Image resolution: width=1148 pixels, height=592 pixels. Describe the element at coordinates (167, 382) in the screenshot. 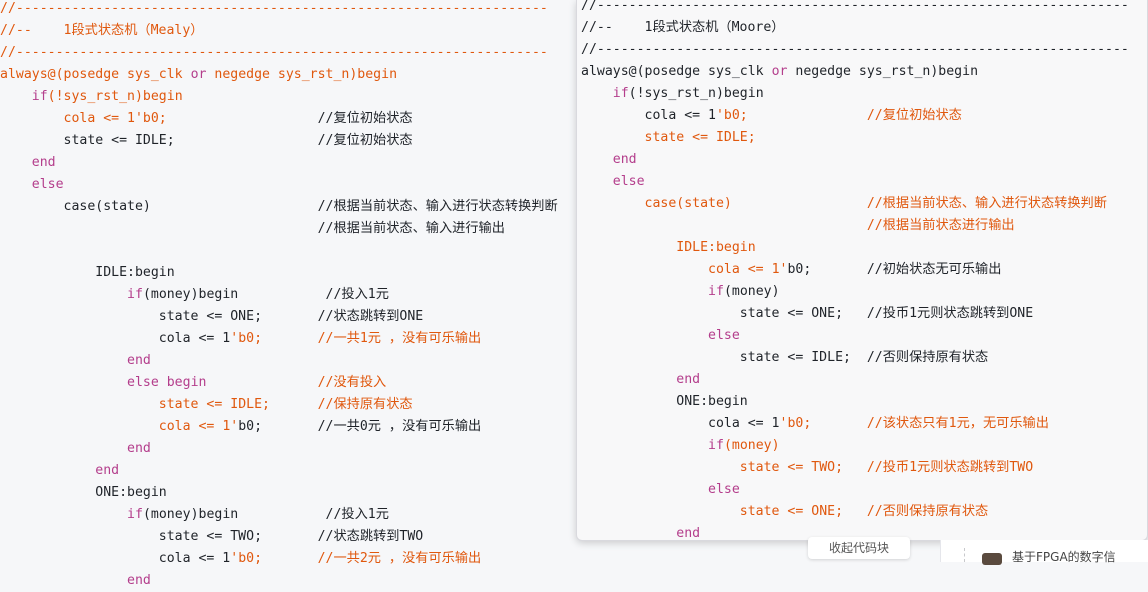

I see `code-token: else begin` at that location.